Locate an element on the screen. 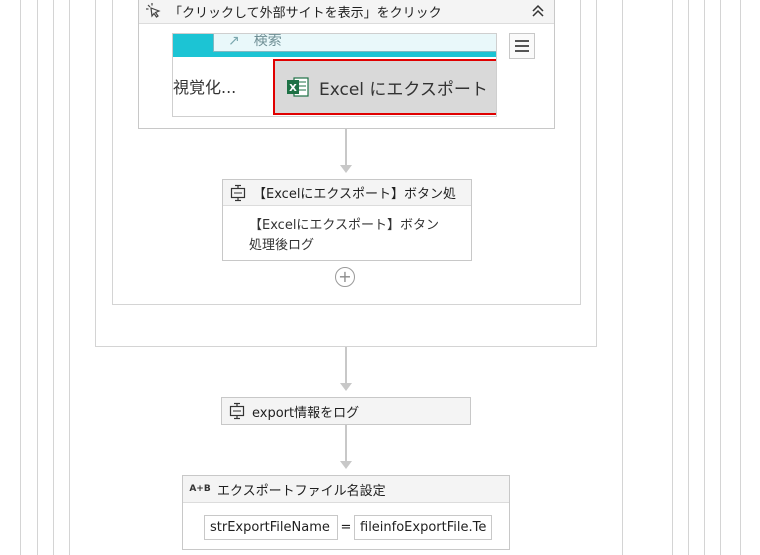 The image size is (760, 555). add-circle-icon: + is located at coordinates (345, 277).